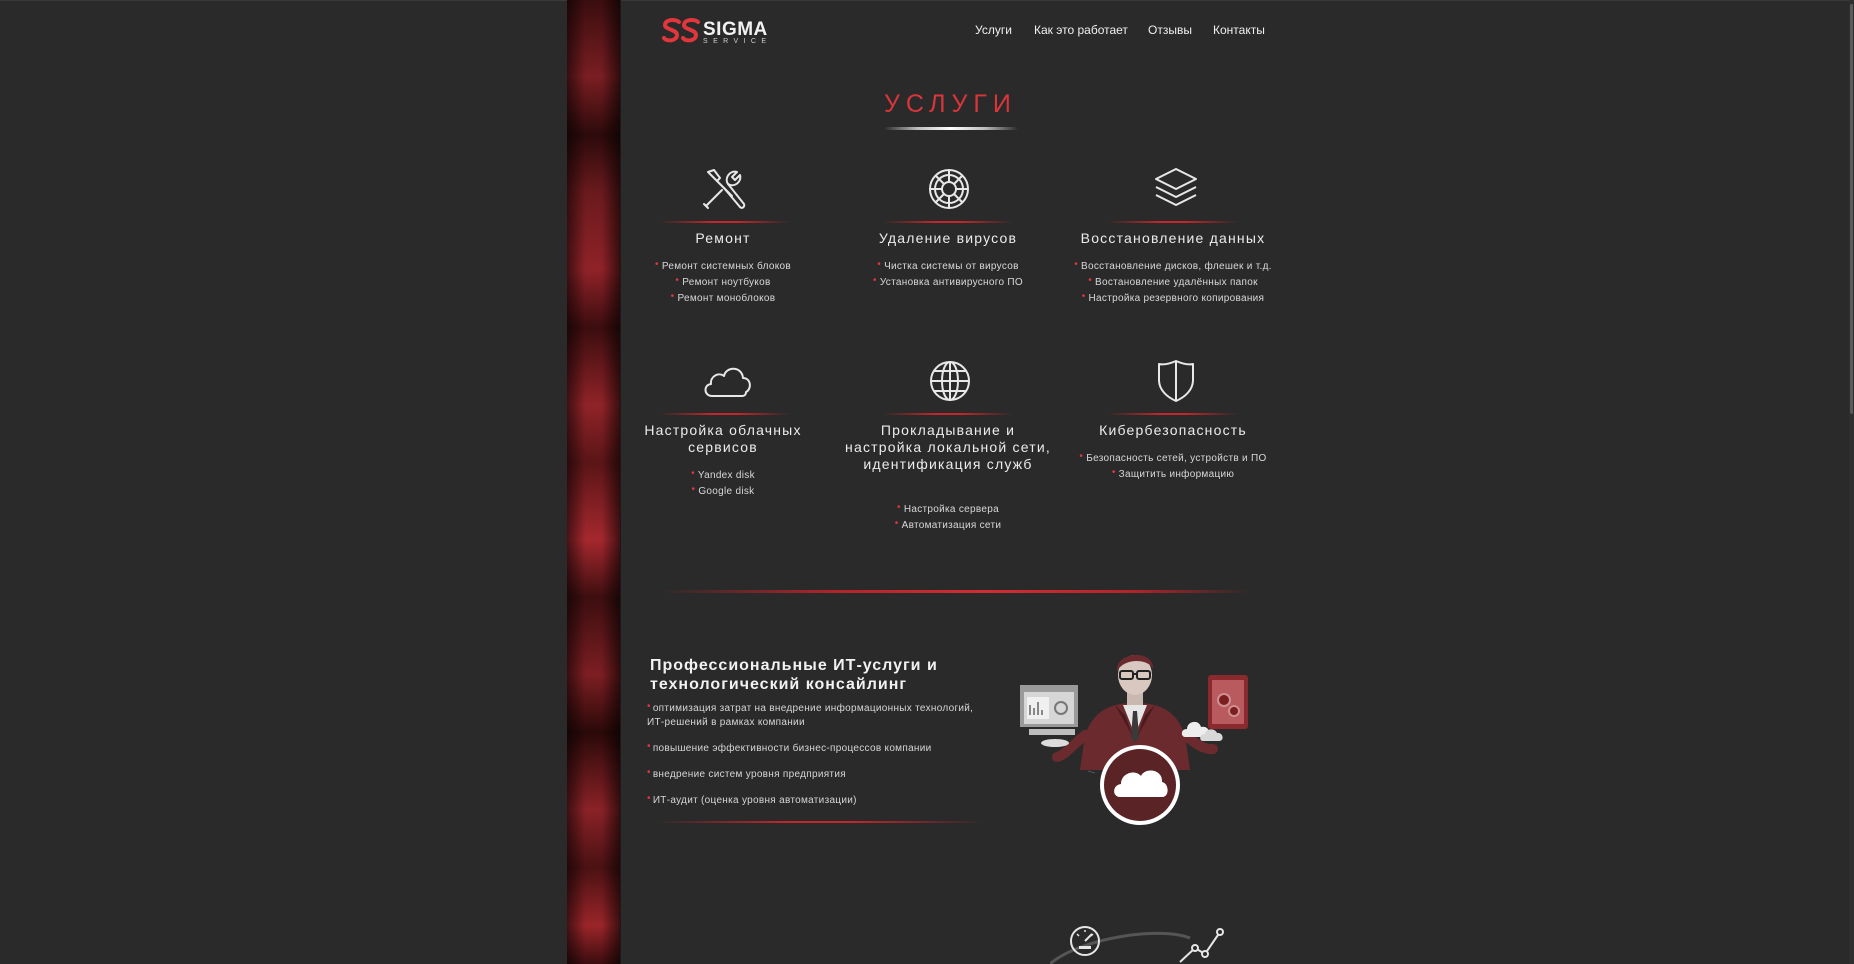 The image size is (1854, 964). I want to click on list-item: • Безопасность сетей, устройств и ПО, so click(1173, 457).